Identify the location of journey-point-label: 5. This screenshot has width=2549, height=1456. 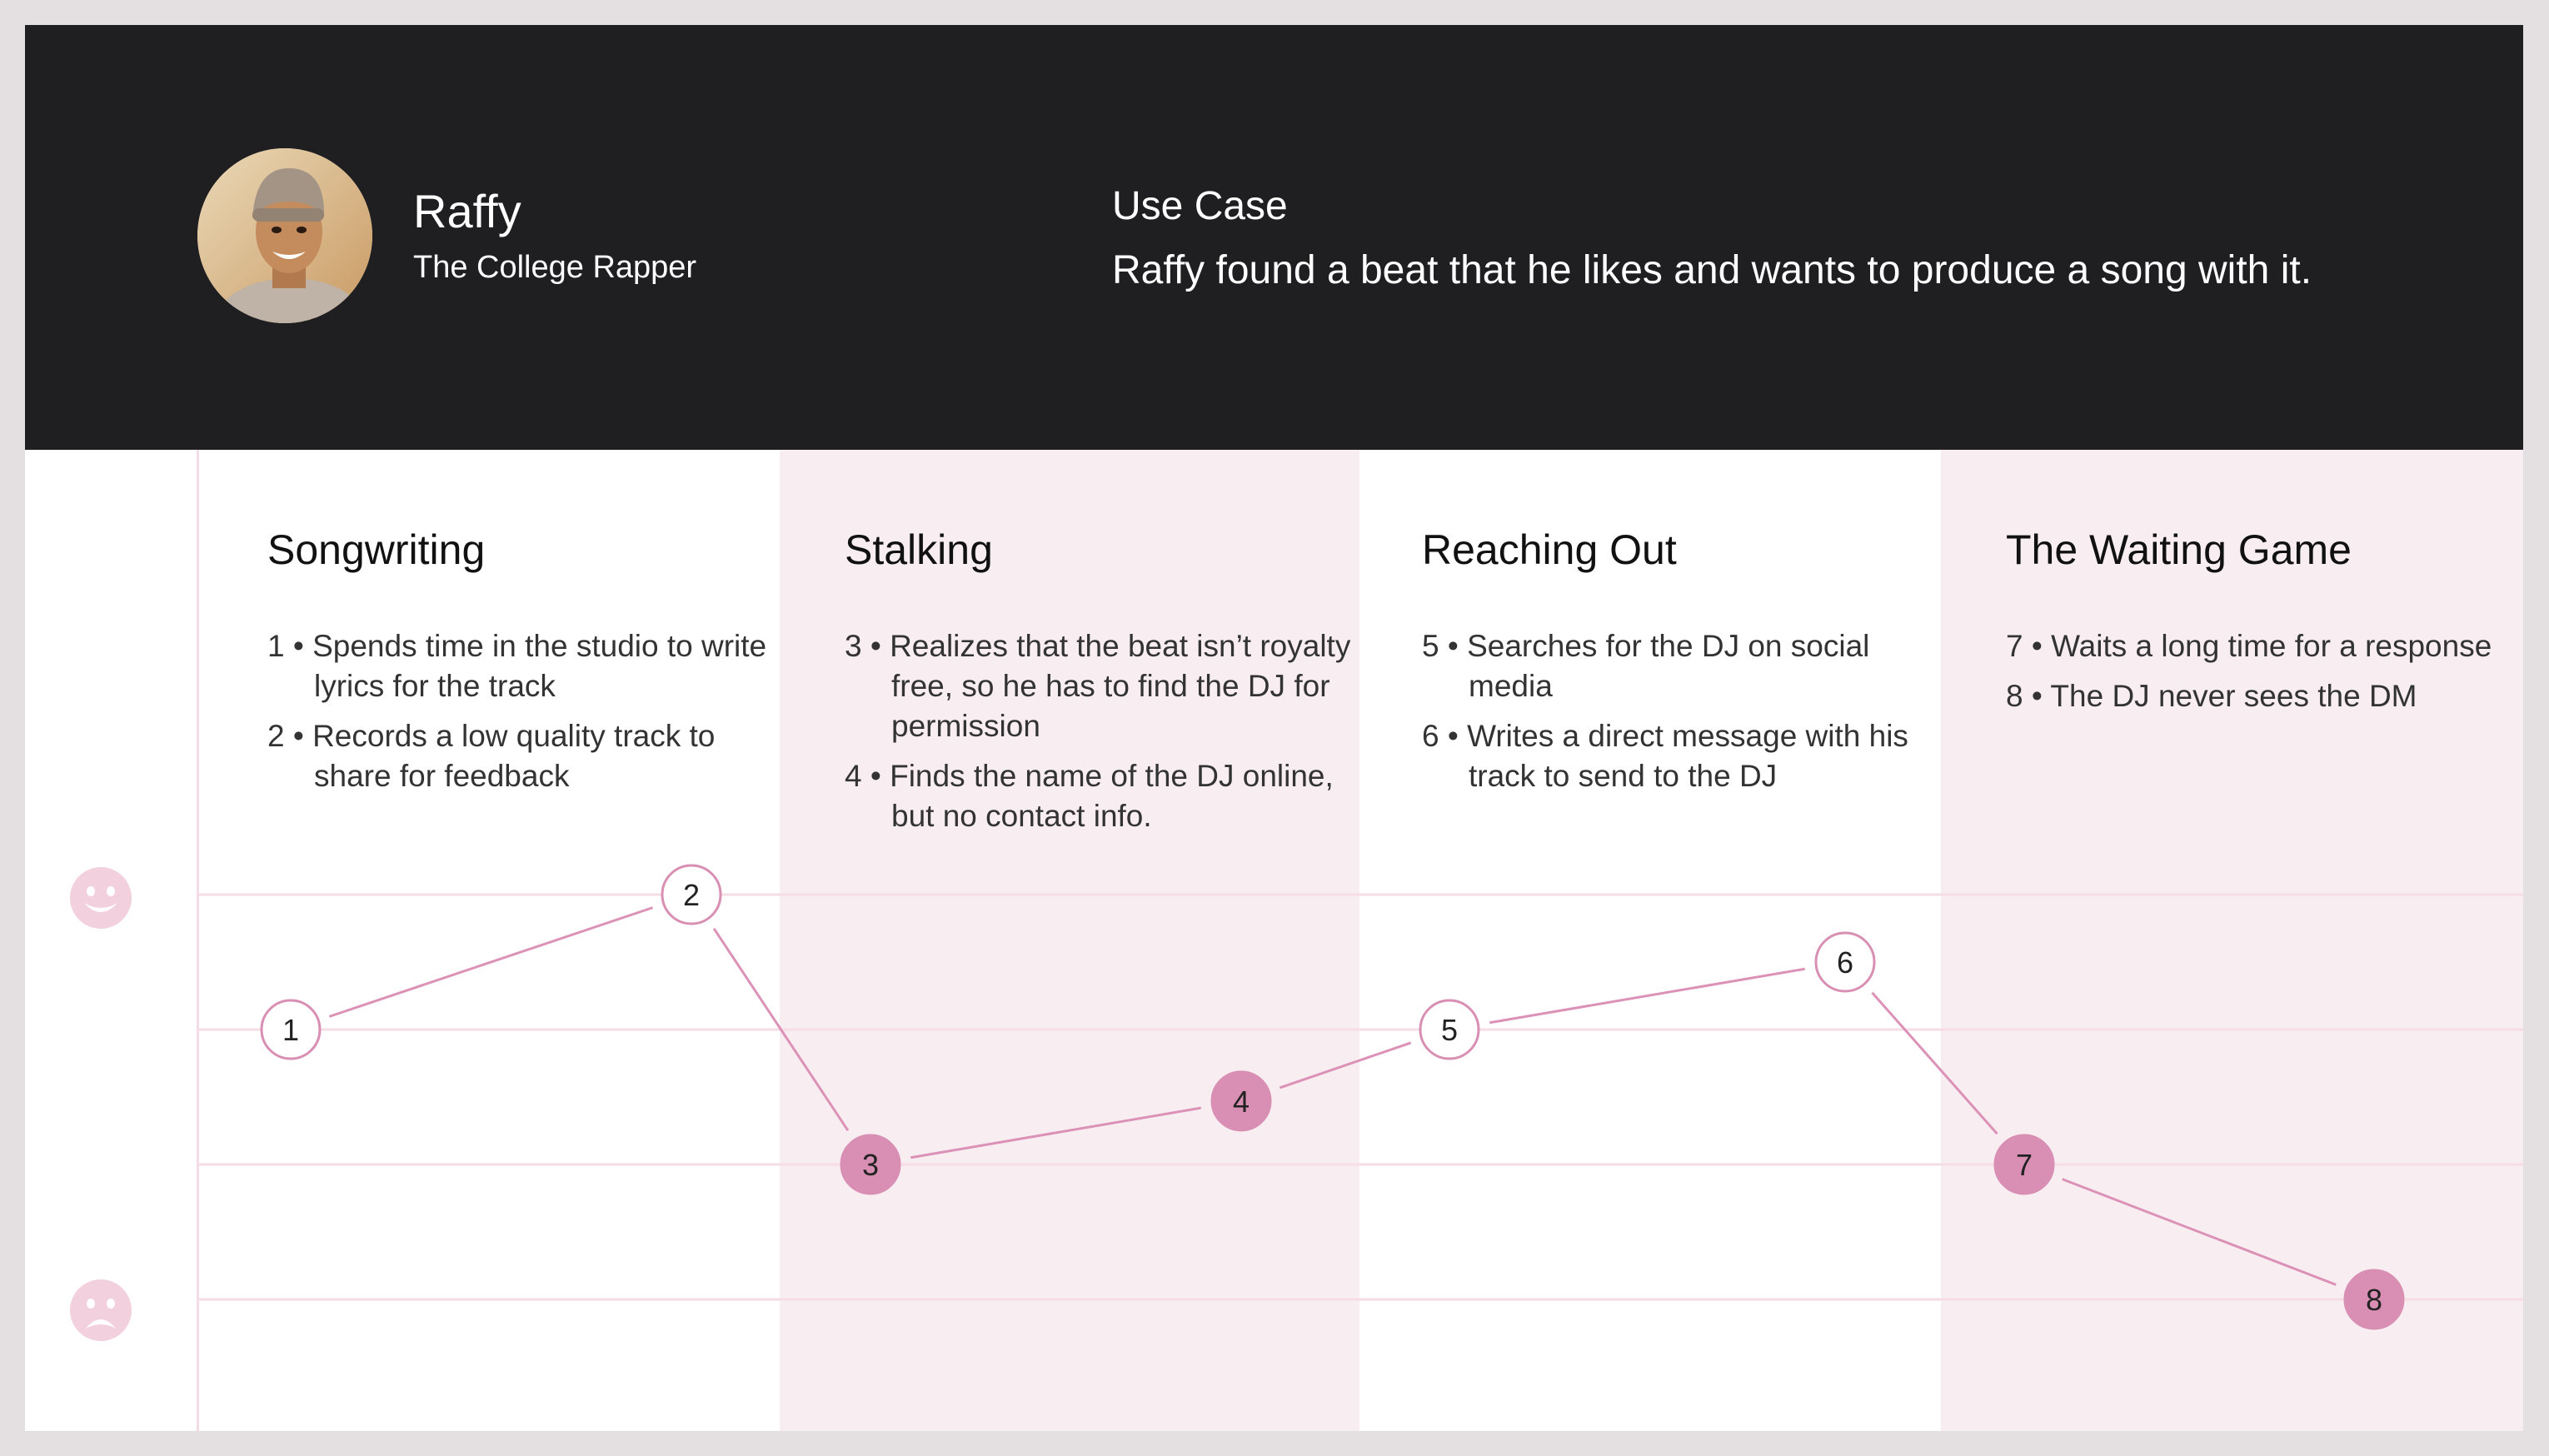
(1449, 1030).